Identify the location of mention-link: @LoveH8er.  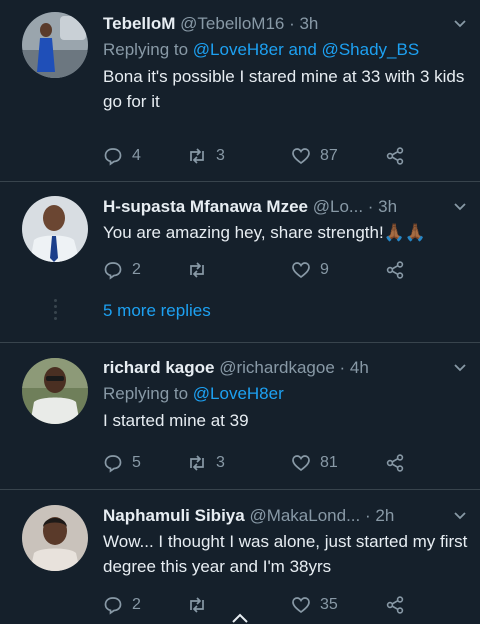
(238, 393).